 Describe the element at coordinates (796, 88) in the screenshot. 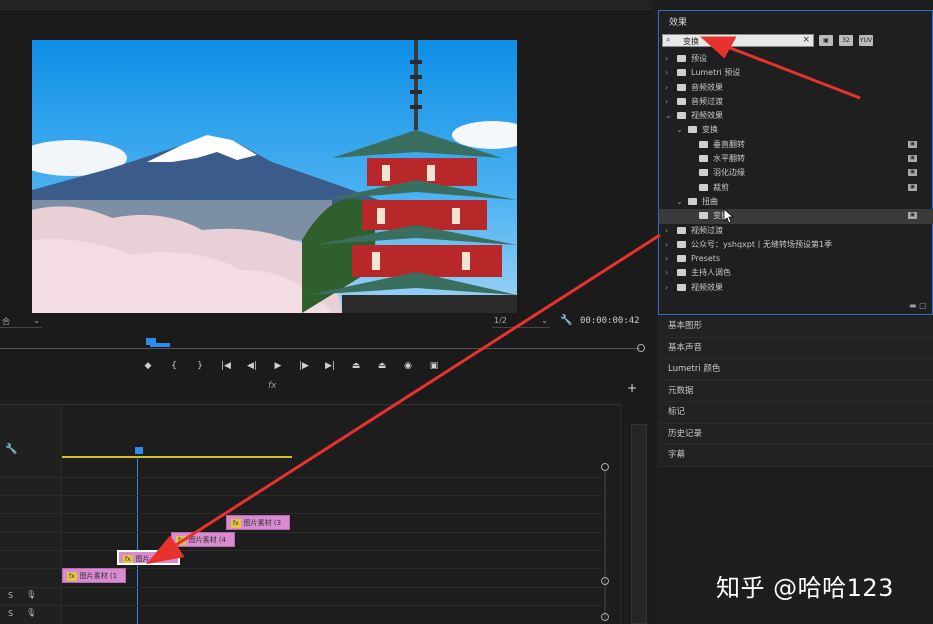

I see `tree-folder: › 音频效果` at that location.